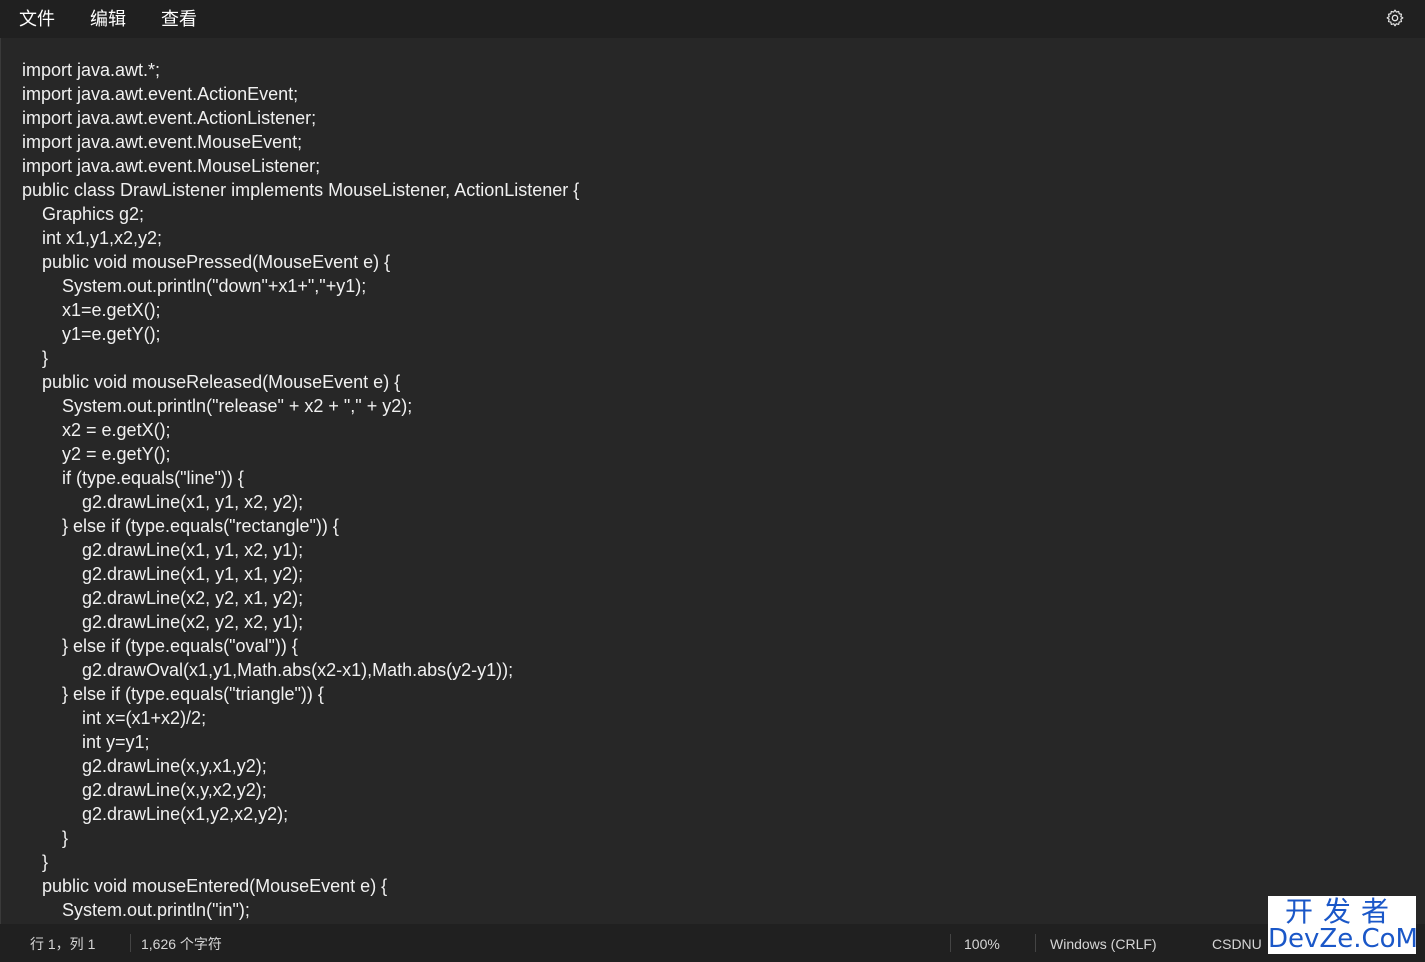  What do you see at coordinates (300, 310) in the screenshot?
I see `code-line: x1=e.getX();` at bounding box center [300, 310].